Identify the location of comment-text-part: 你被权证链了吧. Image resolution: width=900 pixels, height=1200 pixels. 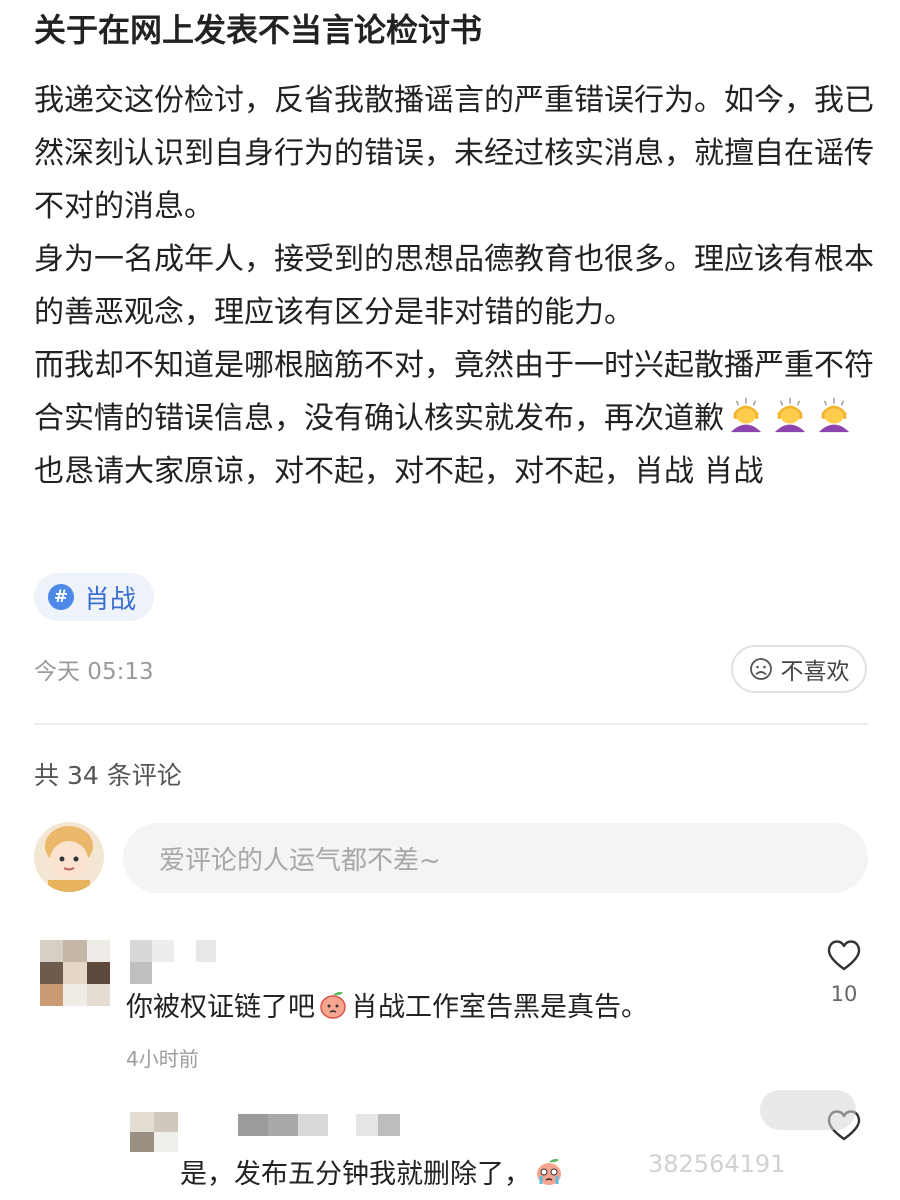
(220, 1007).